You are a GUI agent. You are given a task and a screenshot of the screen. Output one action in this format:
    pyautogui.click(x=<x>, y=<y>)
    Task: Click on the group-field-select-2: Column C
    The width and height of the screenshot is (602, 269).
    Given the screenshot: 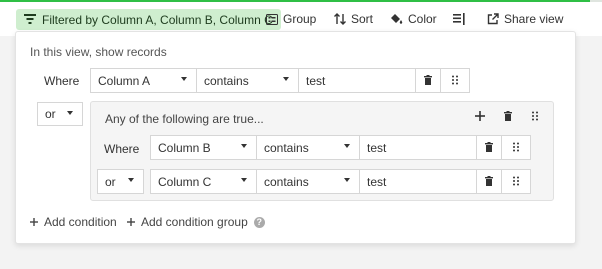 What is the action you would take?
    pyautogui.click(x=203, y=181)
    